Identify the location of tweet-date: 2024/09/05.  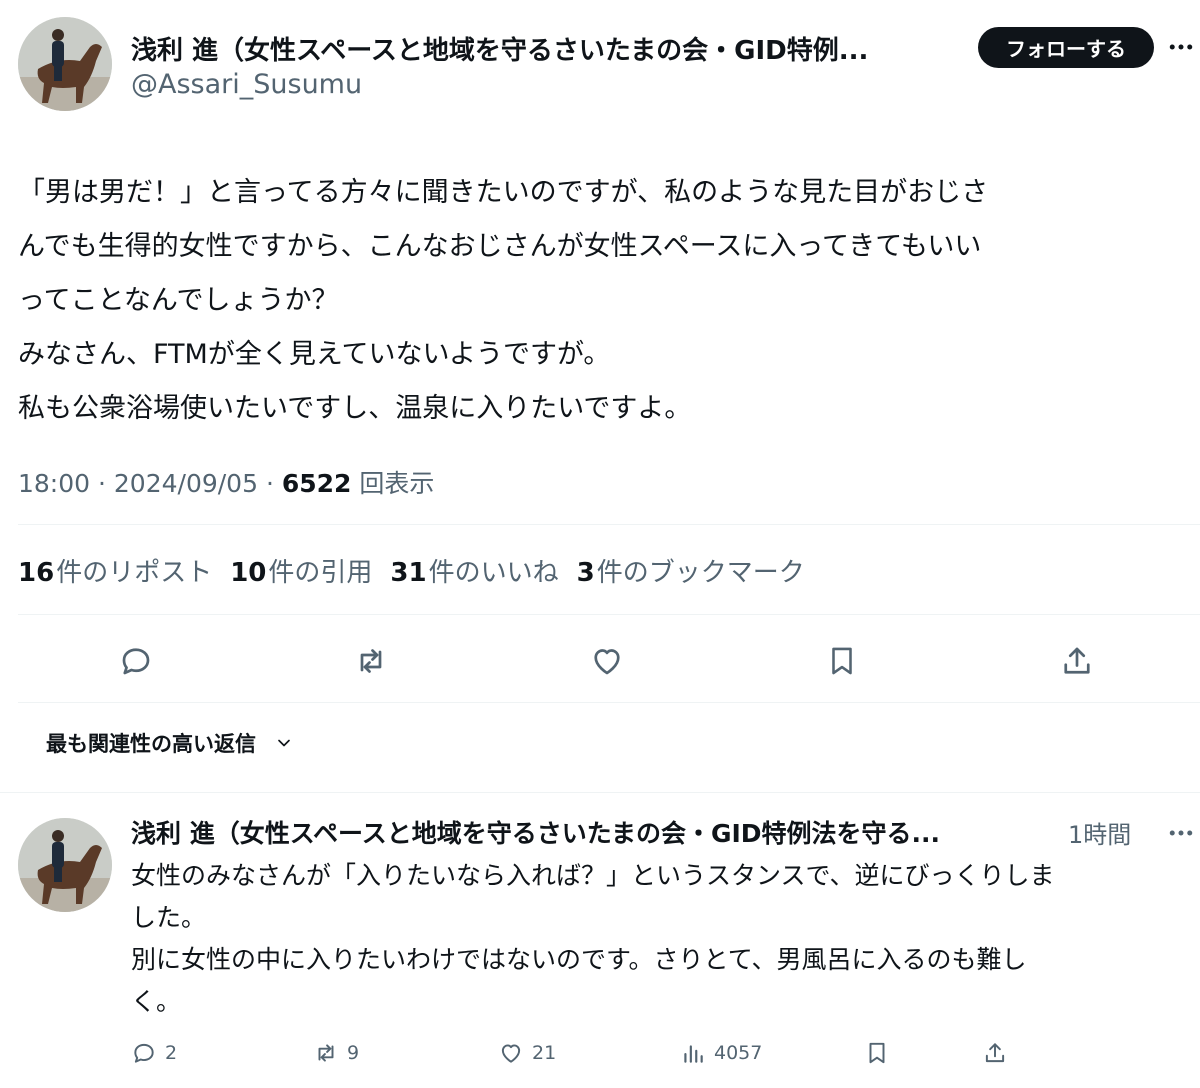
(186, 483).